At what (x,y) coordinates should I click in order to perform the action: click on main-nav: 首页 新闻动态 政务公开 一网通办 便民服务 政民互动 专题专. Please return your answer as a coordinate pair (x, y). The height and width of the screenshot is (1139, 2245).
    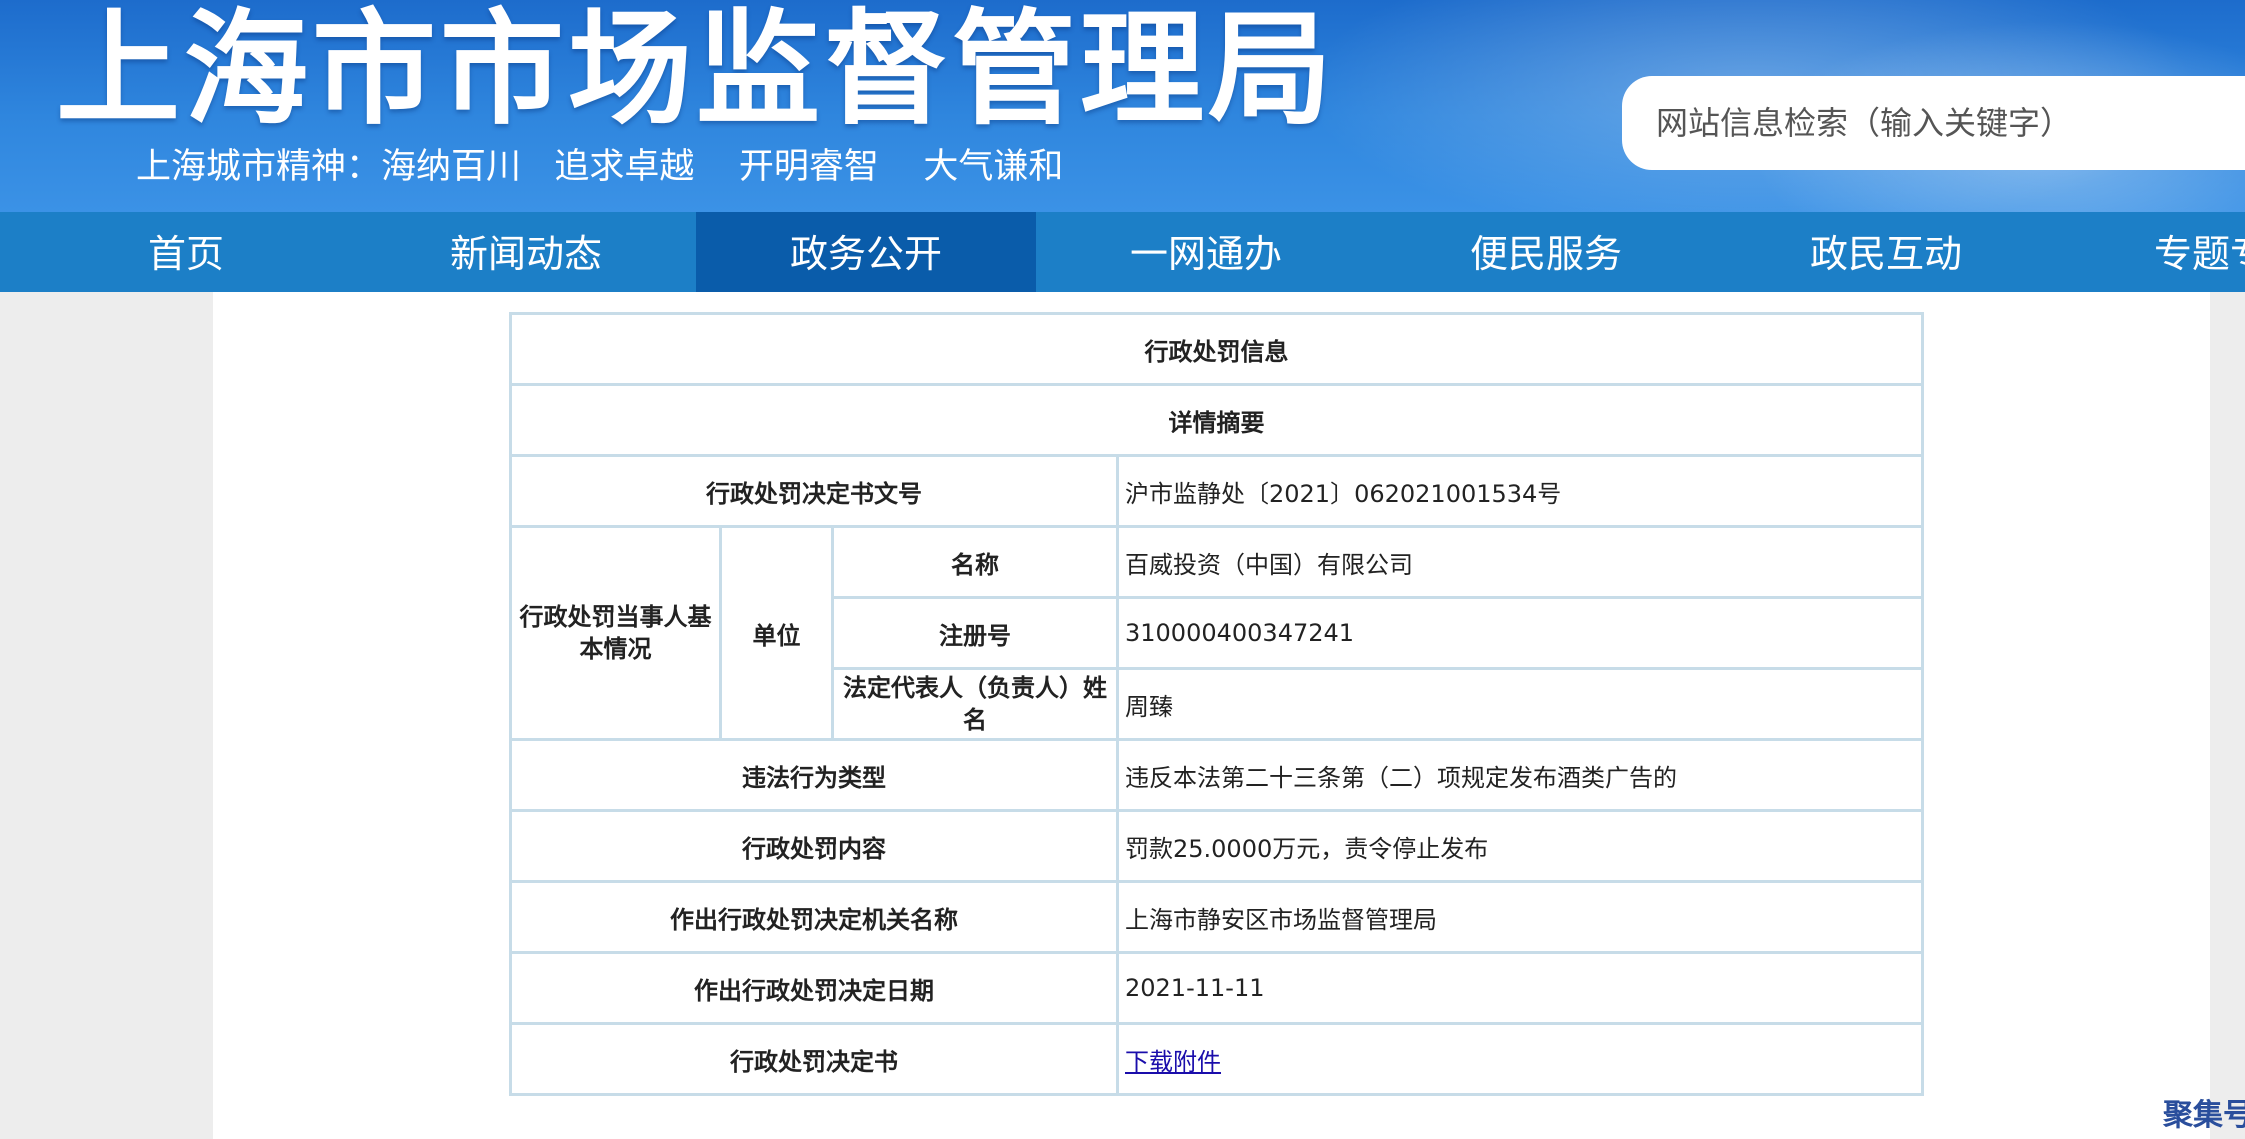
    Looking at the image, I should click on (1122, 252).